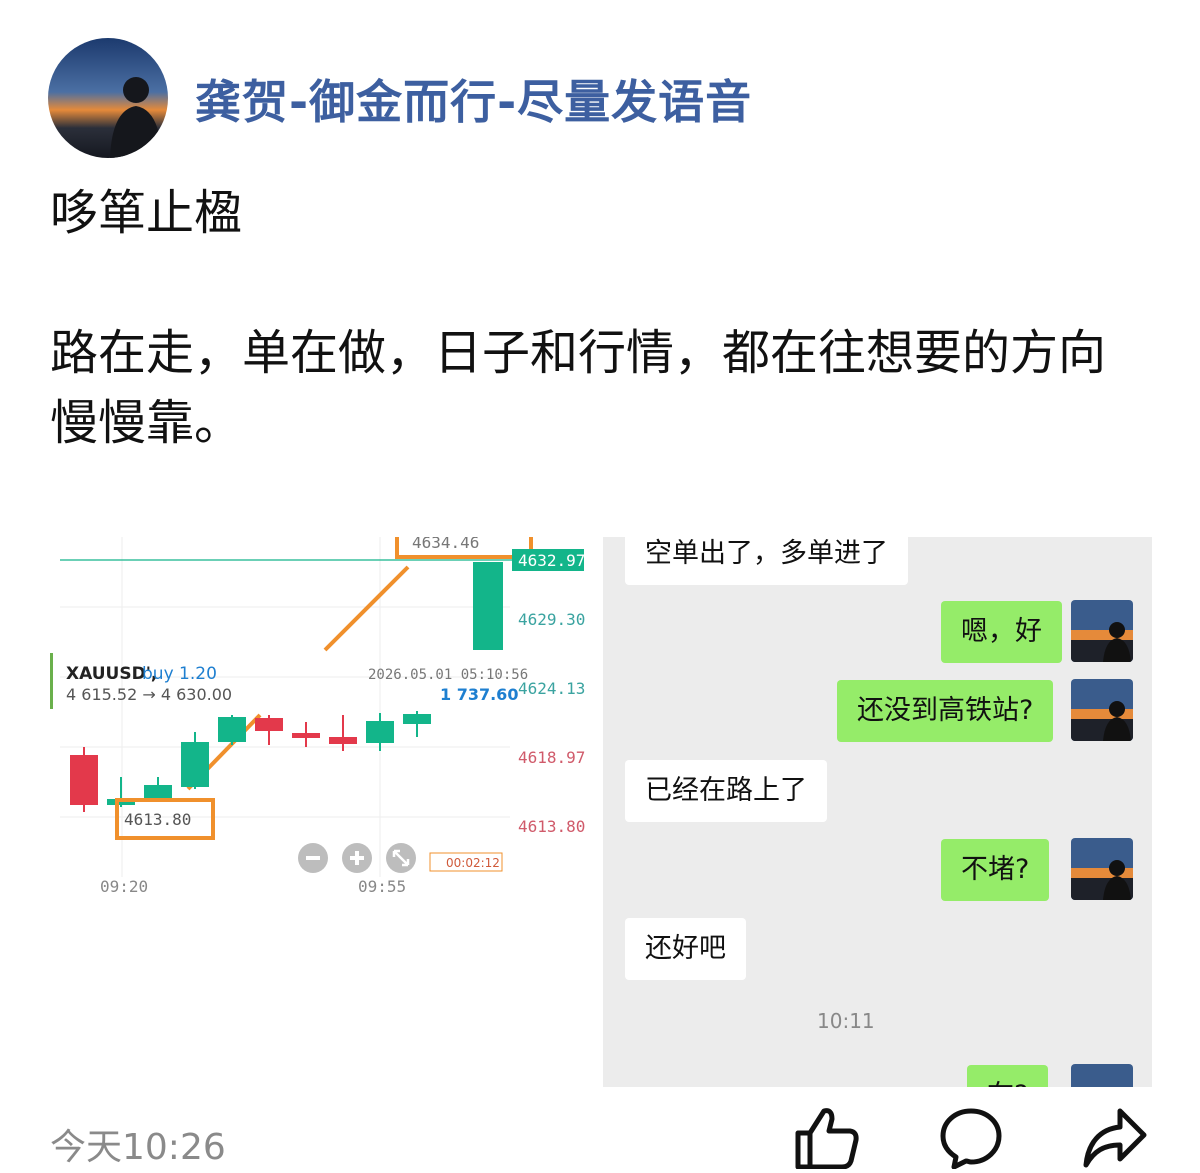  Describe the element at coordinates (995, 870) in the screenshot. I see `chat-bubble-sent: 不堵?` at that location.